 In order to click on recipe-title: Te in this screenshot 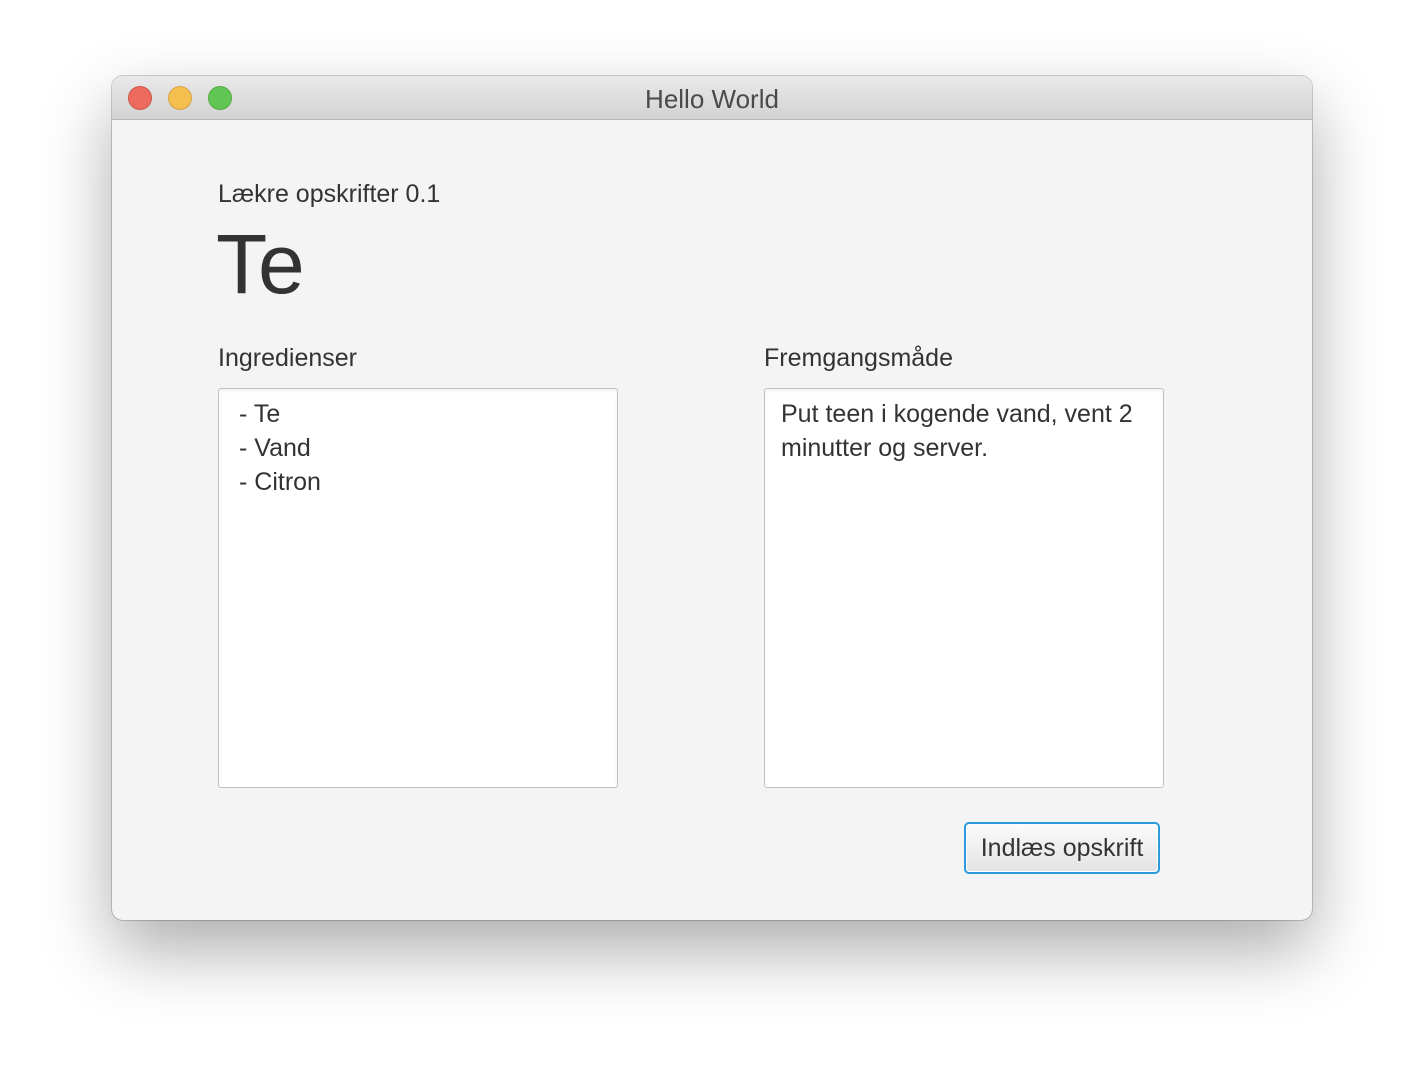, I will do `click(260, 264)`.